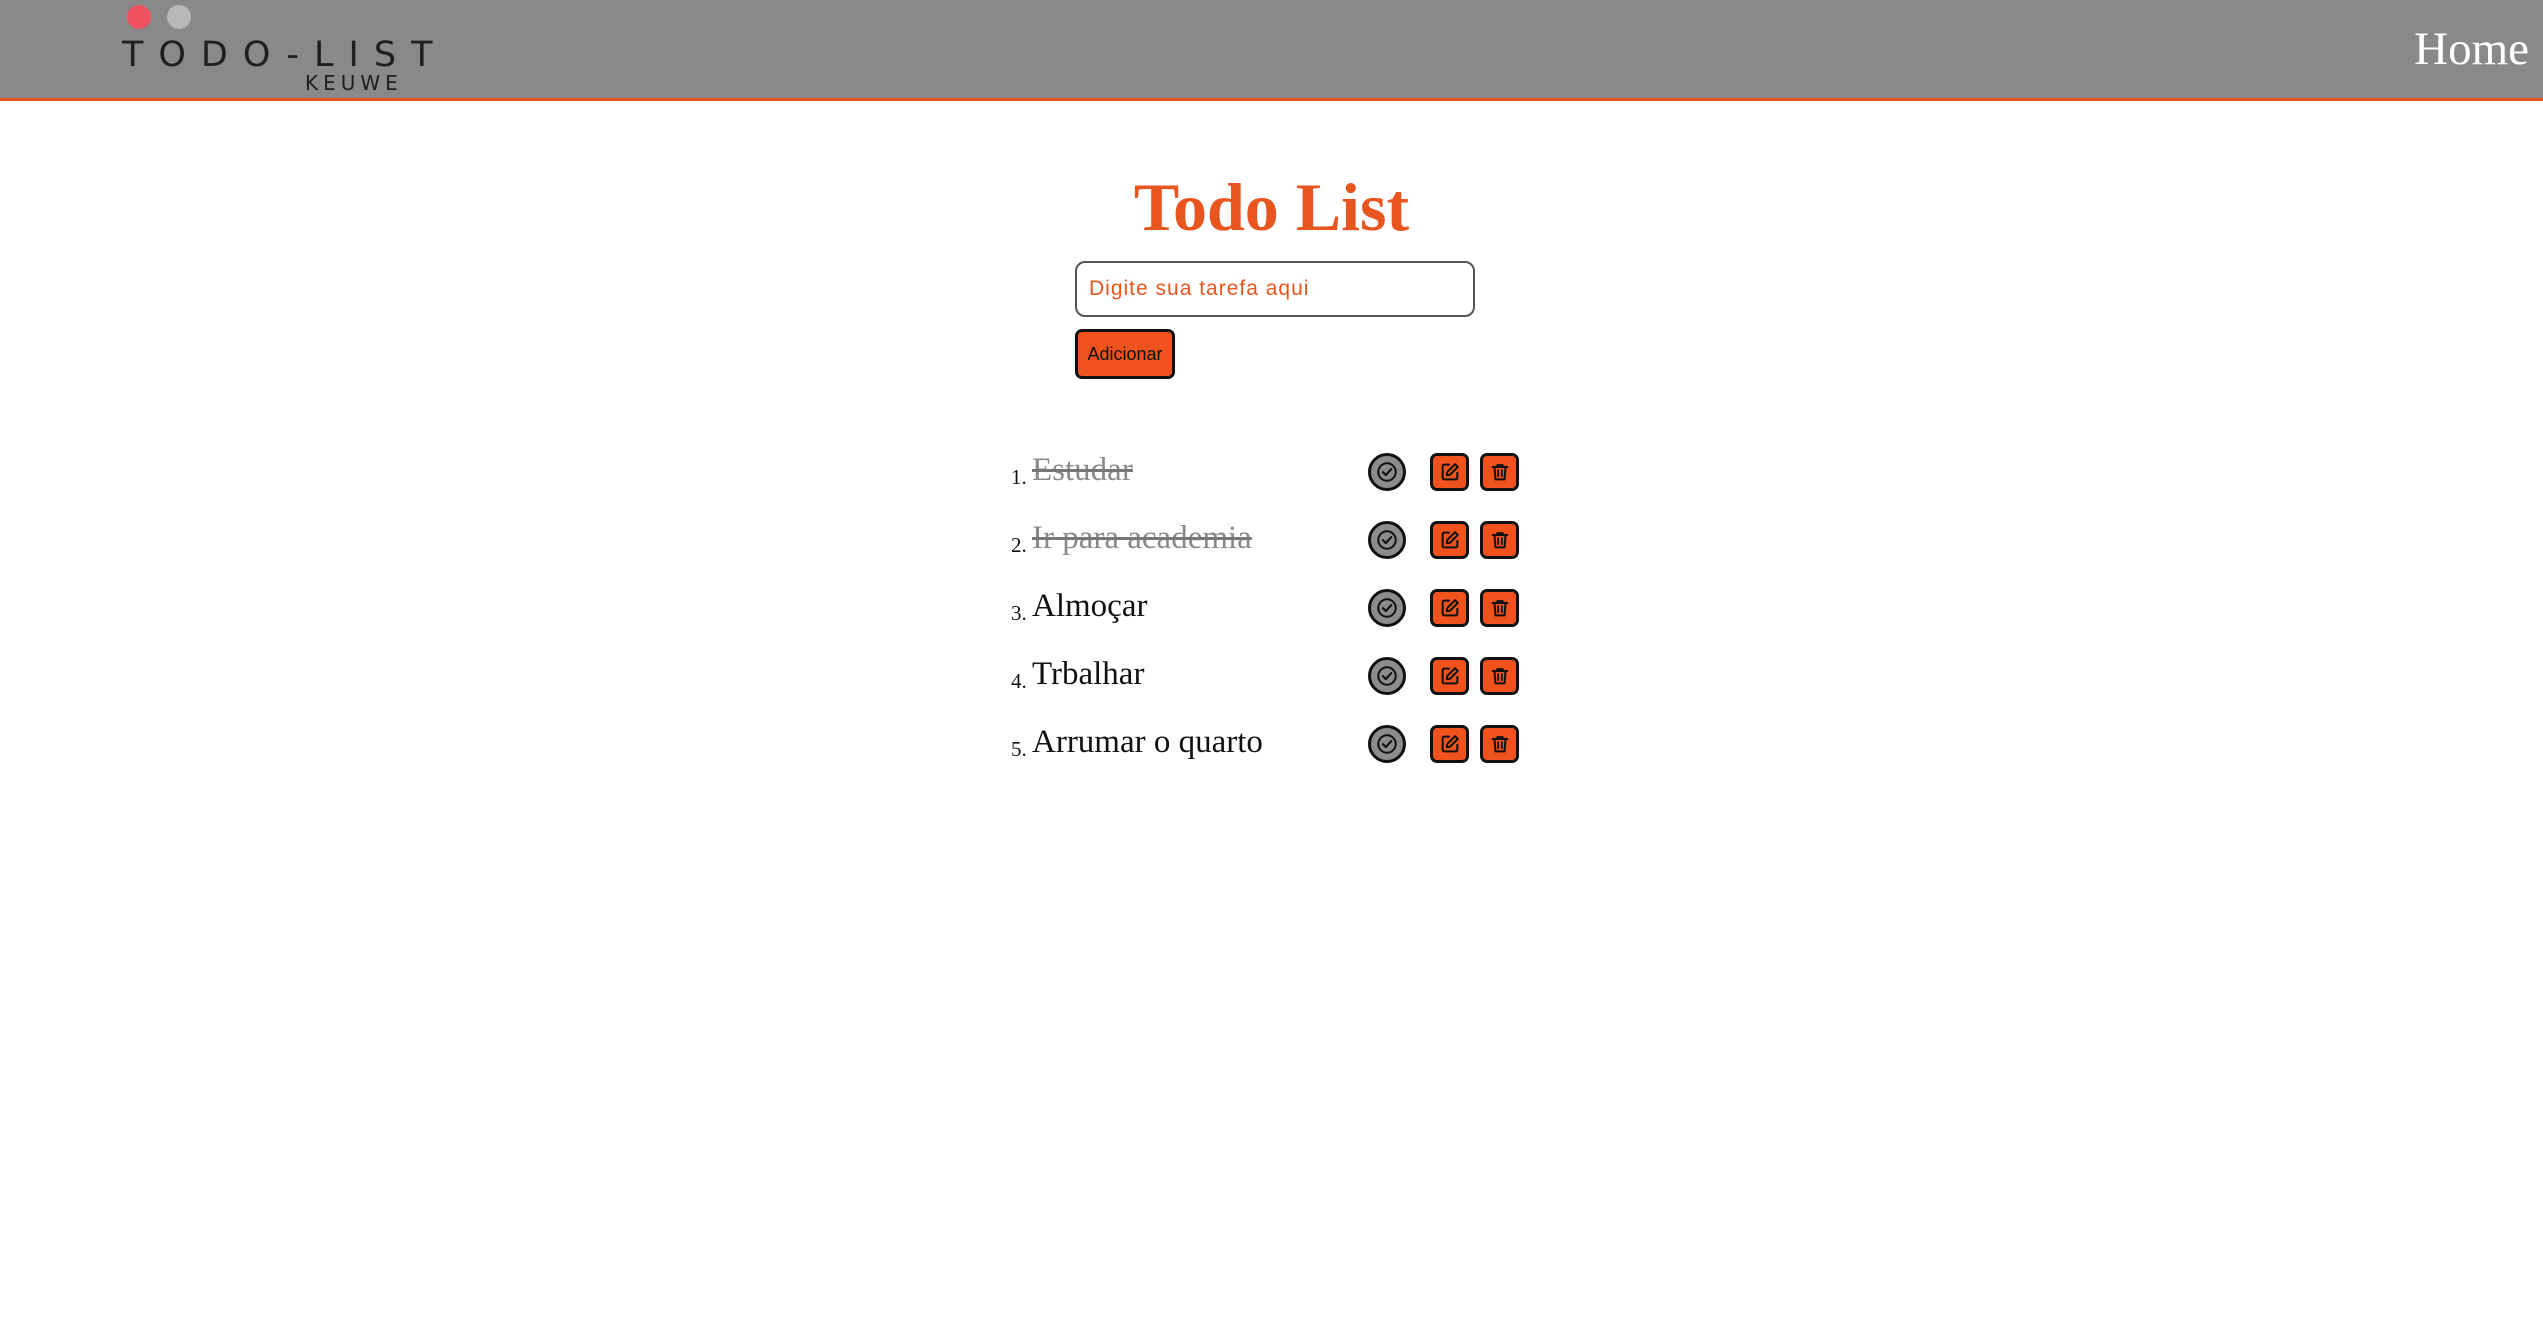 The height and width of the screenshot is (1341, 2543). What do you see at coordinates (1090, 606) in the screenshot?
I see `task-text: Almoçar` at bounding box center [1090, 606].